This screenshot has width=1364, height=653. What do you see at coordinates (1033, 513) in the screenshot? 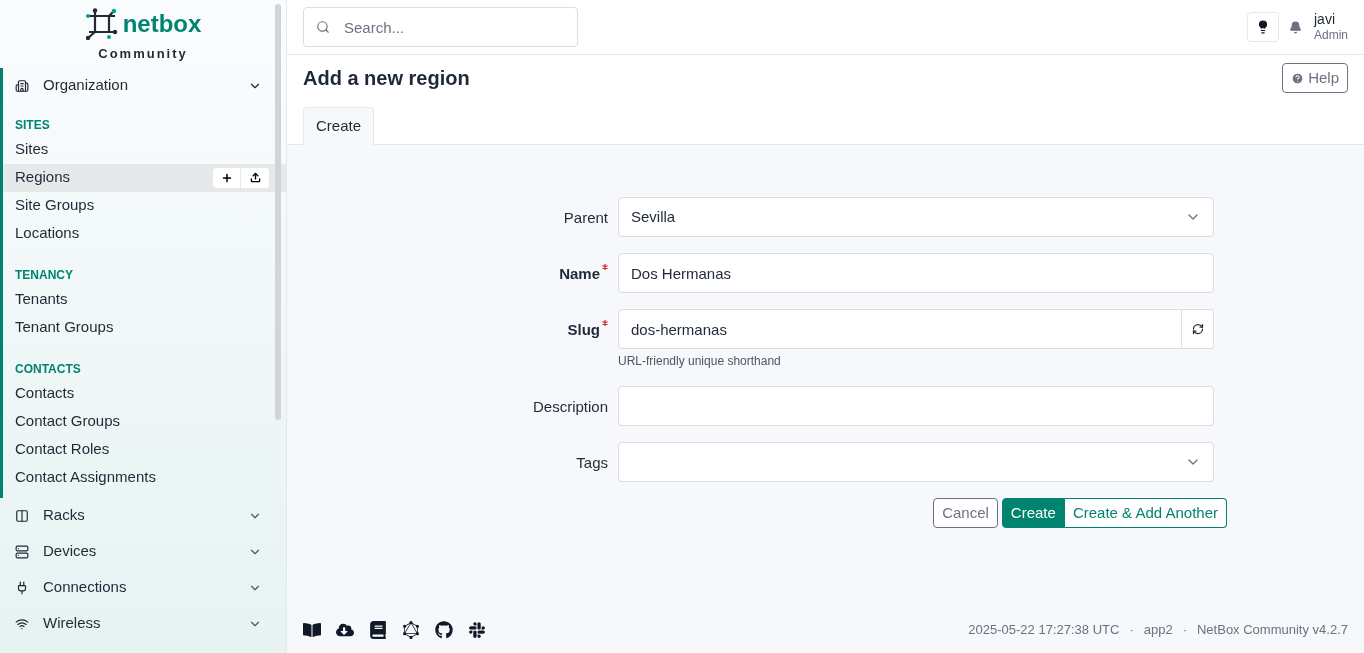
I see `create-button: Create` at bounding box center [1033, 513].